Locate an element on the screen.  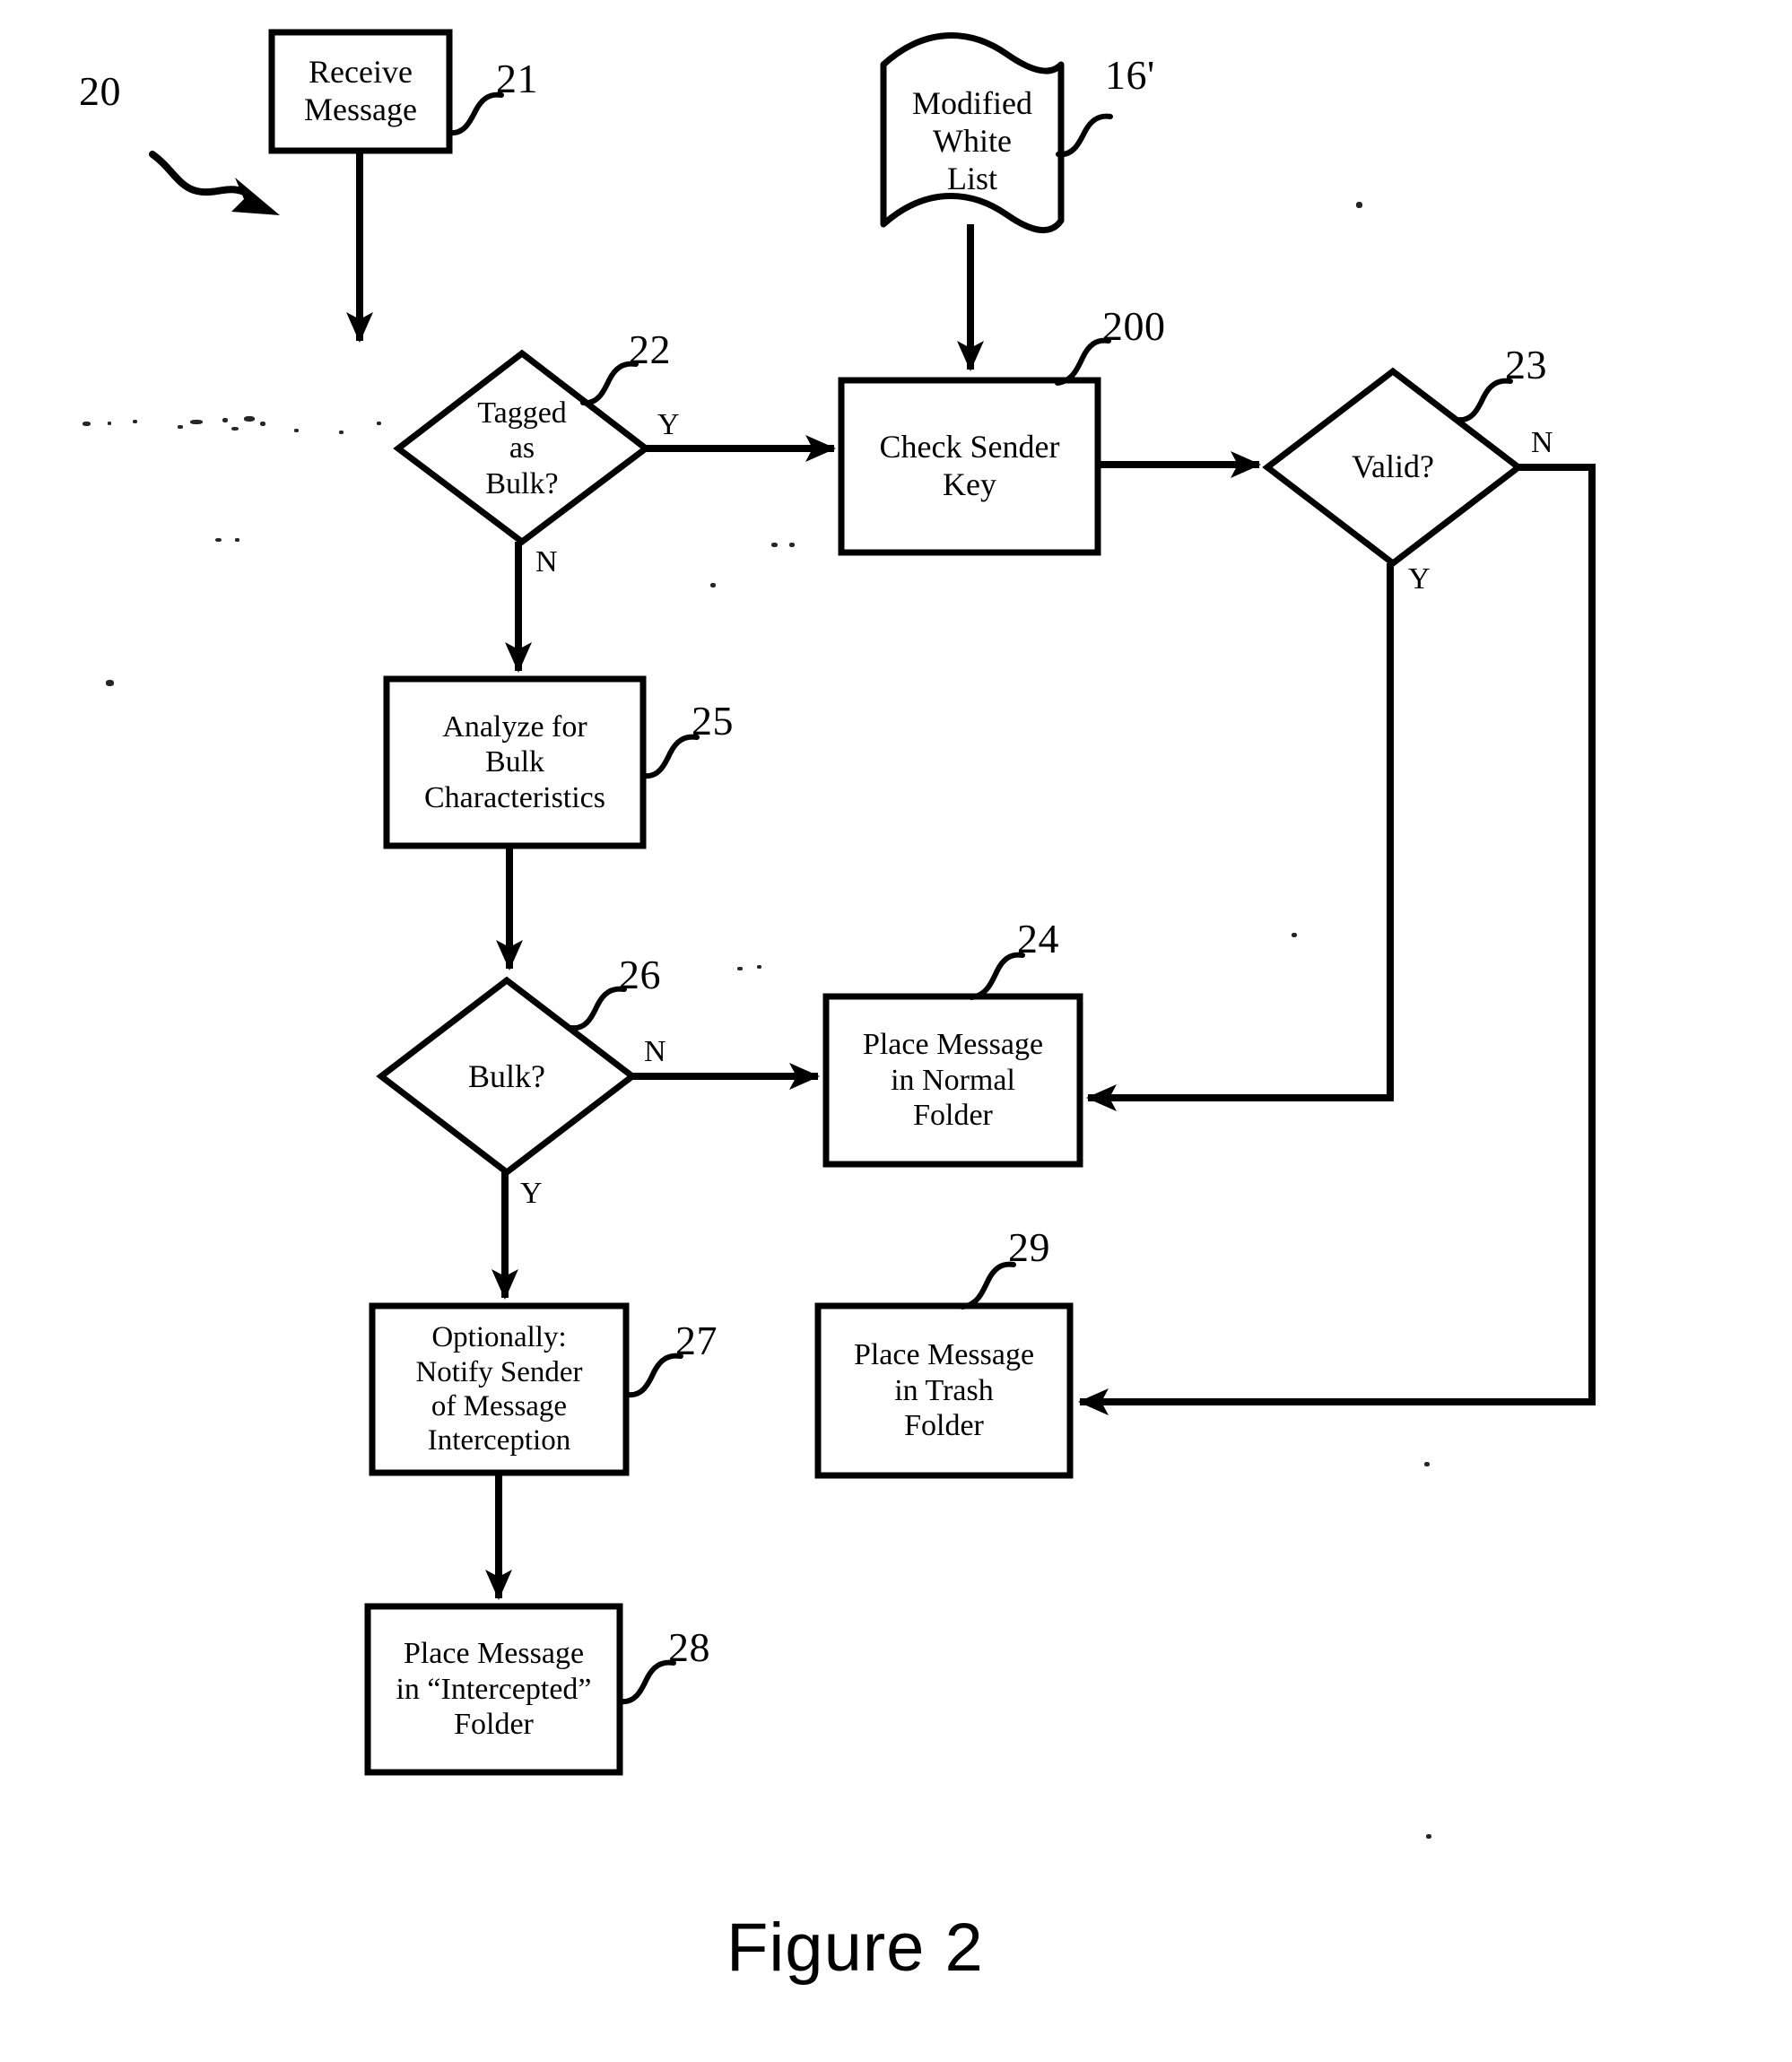
branch-label-tagged-yes: Y is located at coordinates (668, 424).